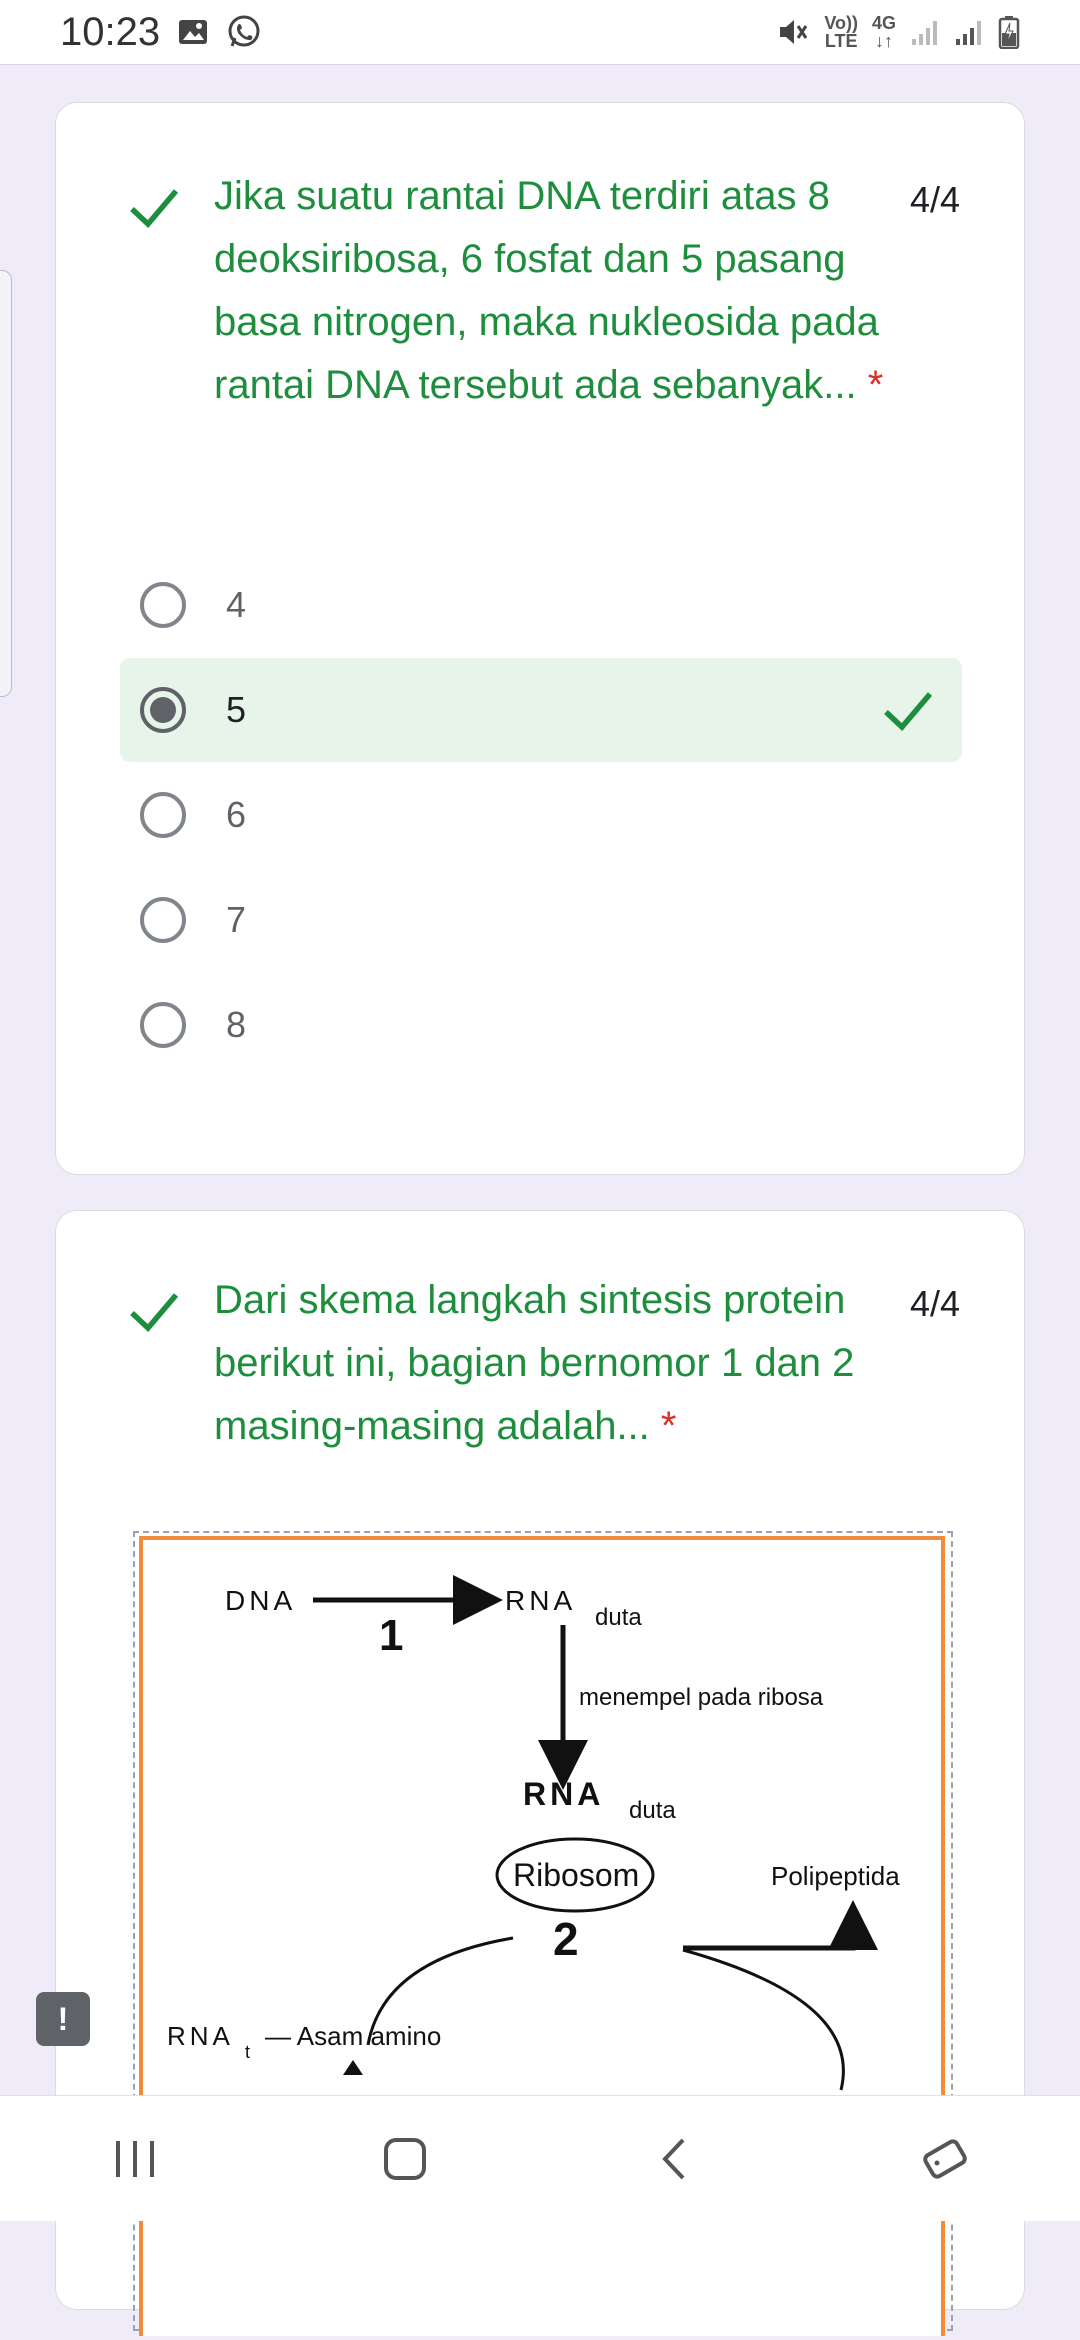 Image resolution: width=1080 pixels, height=2340 pixels. I want to click on diagram-rnat-label: RNA, so click(200, 2036).